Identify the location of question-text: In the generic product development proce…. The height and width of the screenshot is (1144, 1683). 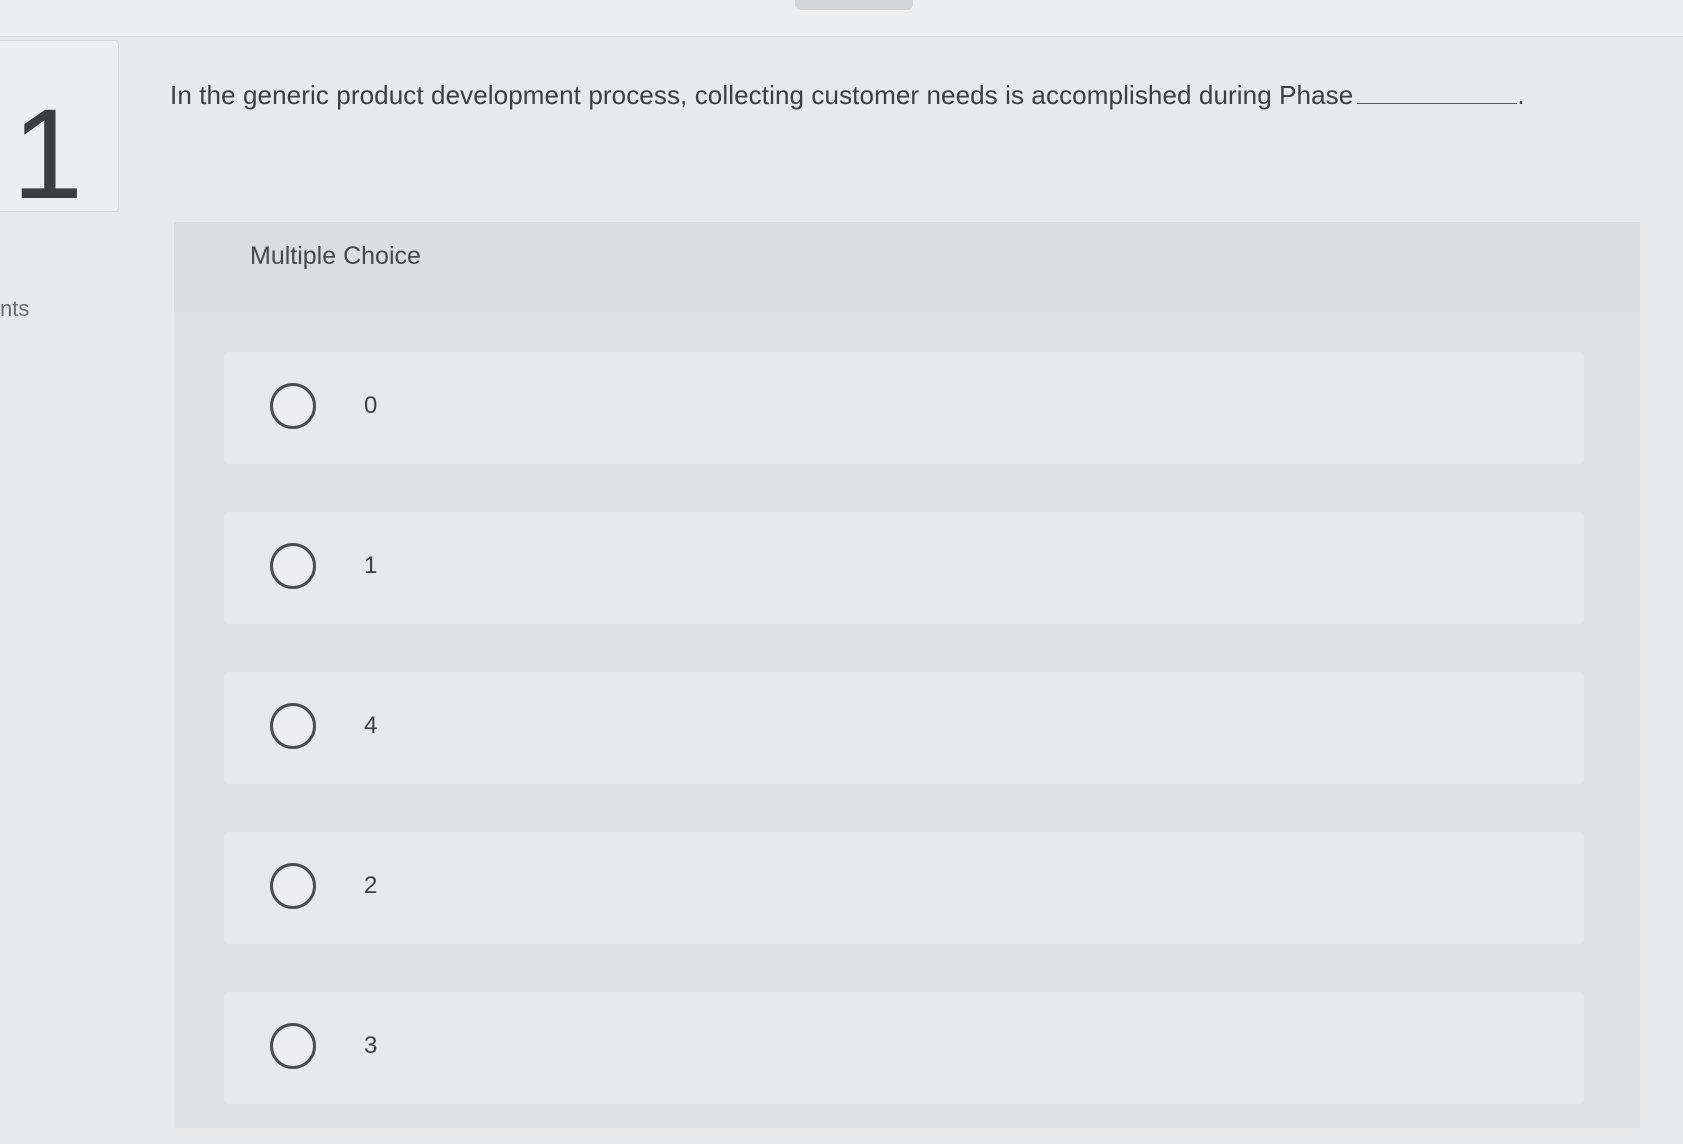
(762, 95).